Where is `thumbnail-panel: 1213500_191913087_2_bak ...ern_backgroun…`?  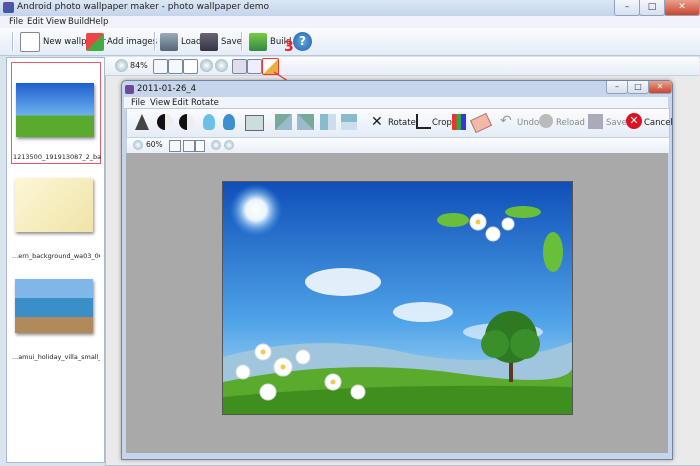
thumbnail-panel: 1213500_191913087_2_bak ...ern_backgroun… is located at coordinates (55, 260).